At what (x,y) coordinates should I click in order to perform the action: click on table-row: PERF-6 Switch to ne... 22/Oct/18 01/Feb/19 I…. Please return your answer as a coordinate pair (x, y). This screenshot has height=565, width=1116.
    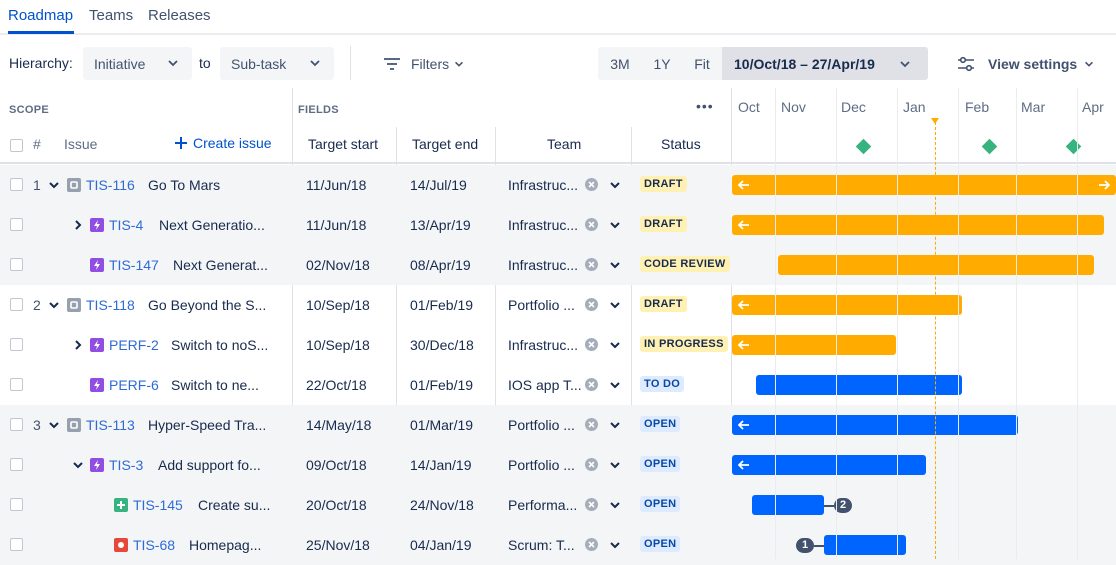
    Looking at the image, I should click on (558, 385).